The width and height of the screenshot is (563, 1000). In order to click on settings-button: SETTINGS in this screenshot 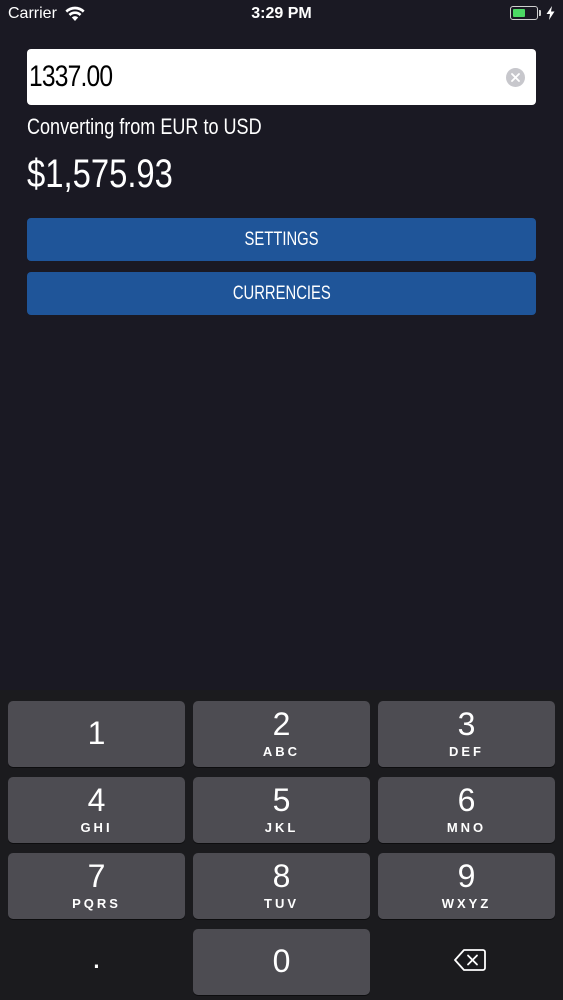, I will do `click(281, 239)`.